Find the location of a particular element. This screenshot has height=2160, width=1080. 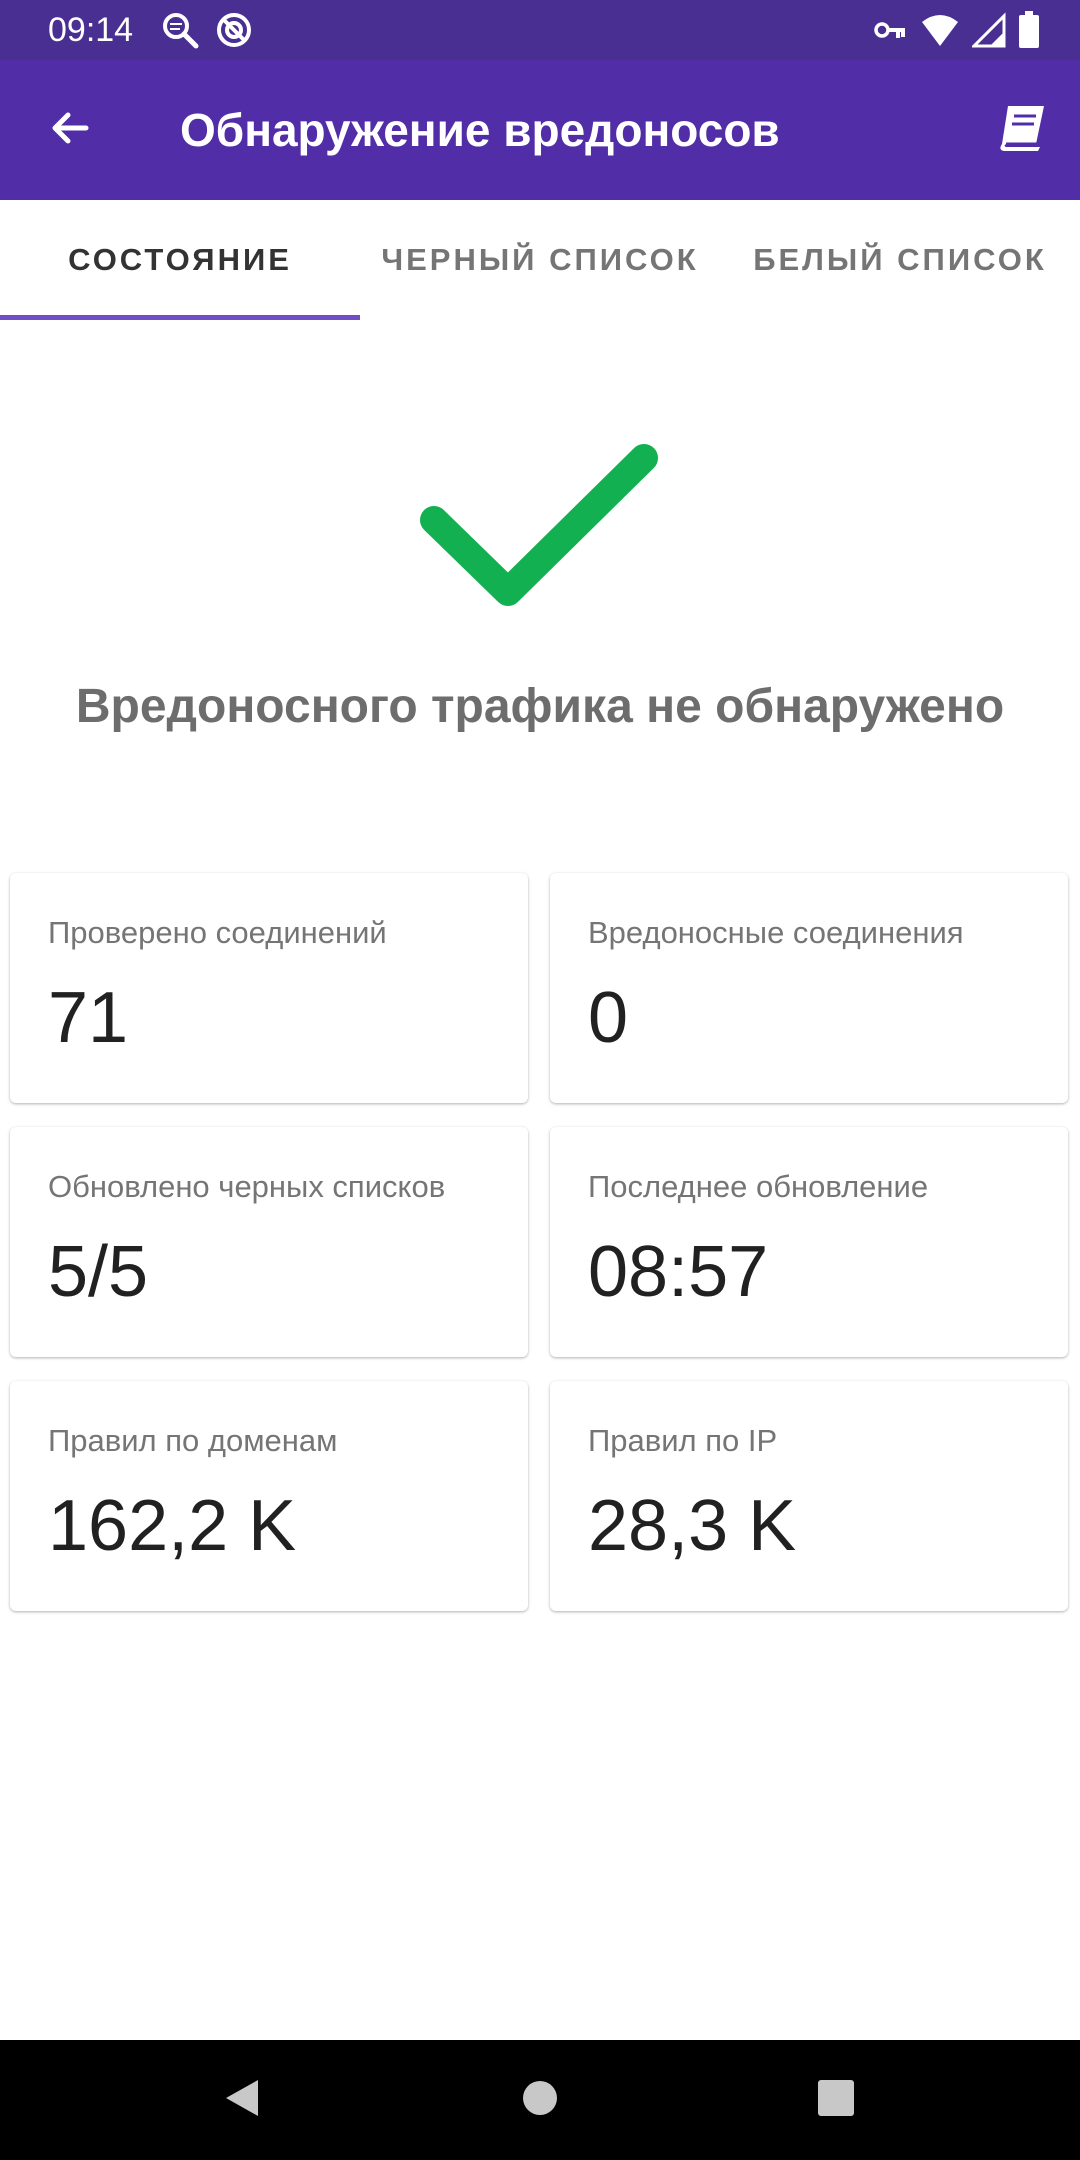

card-malicious-connections: Вредоносные соединения 0 is located at coordinates (809, 988).